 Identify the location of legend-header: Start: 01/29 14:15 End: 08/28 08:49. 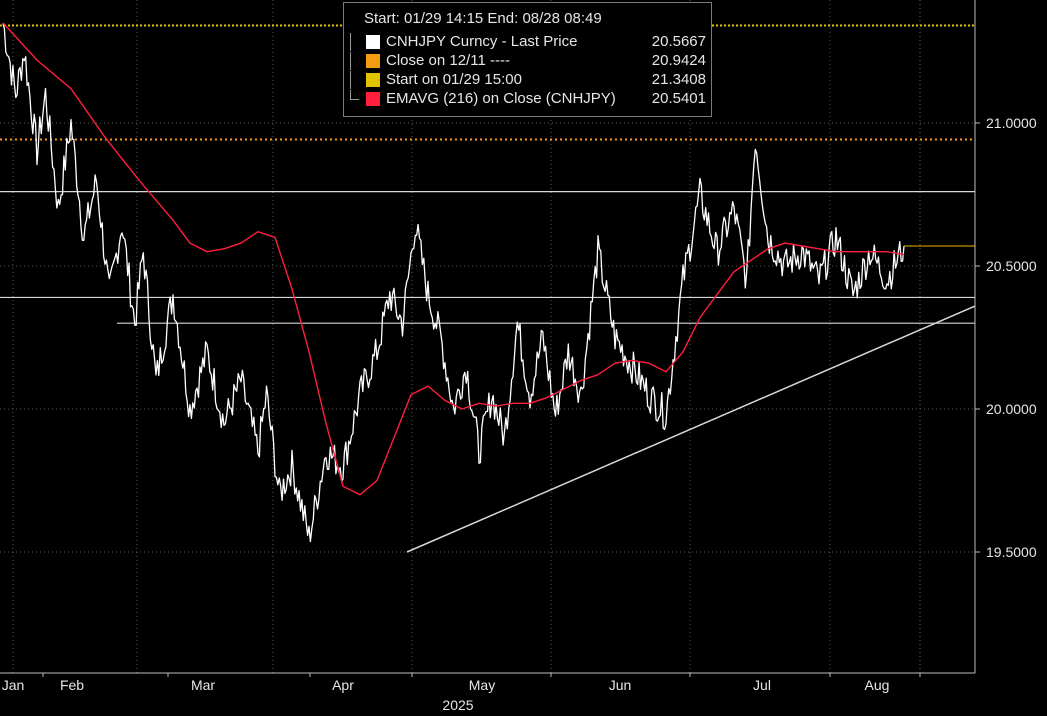
(483, 18).